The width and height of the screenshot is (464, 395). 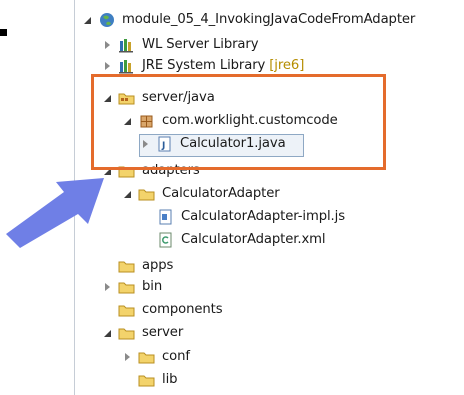 What do you see at coordinates (163, 332) in the screenshot?
I see `tree-node-label: server` at bounding box center [163, 332].